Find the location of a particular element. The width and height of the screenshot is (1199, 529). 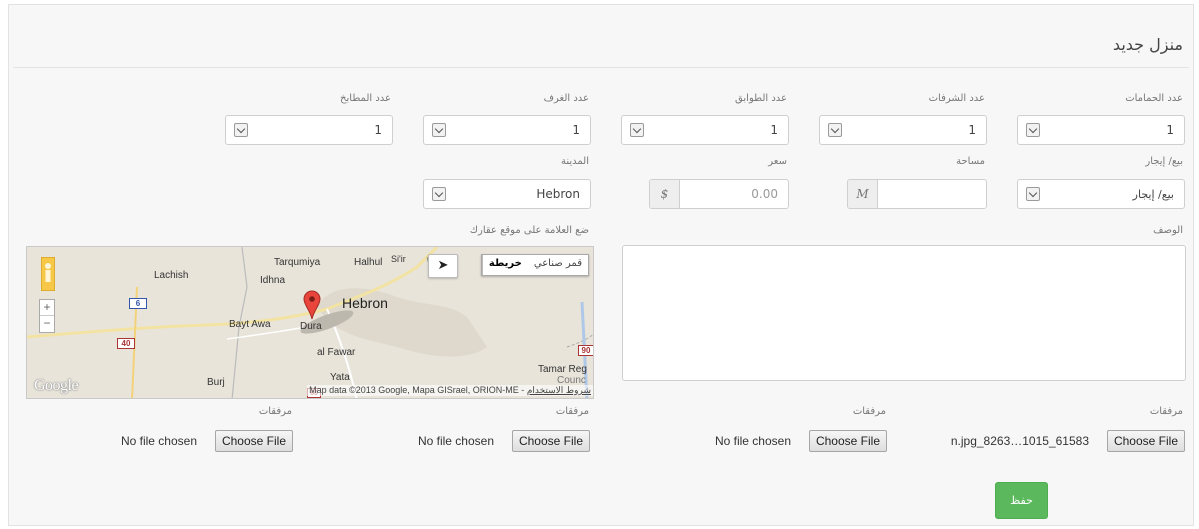

sale-type-select: بيع/ إيجار is located at coordinates (1101, 194).